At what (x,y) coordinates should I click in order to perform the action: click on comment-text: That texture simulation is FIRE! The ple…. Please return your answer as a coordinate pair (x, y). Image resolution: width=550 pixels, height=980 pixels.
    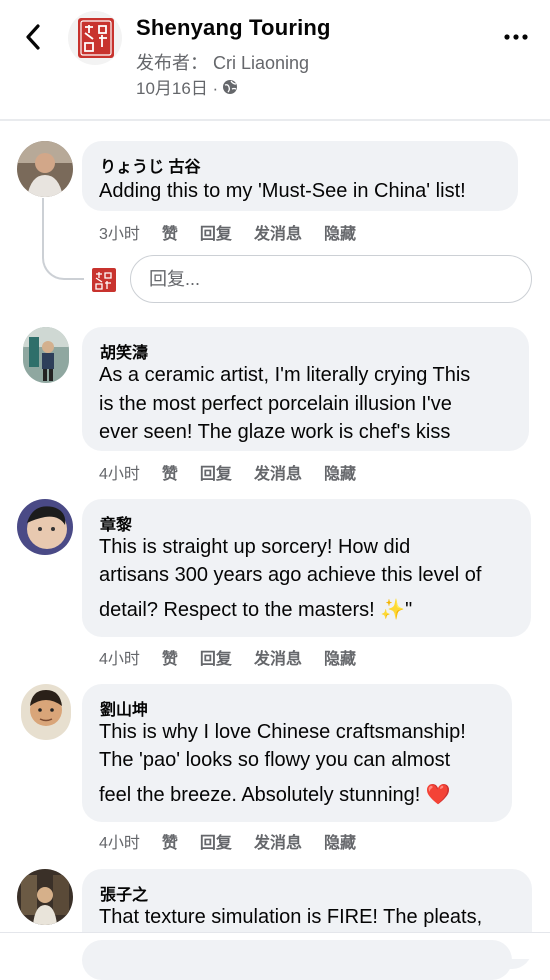
    Looking at the image, I should click on (291, 917).